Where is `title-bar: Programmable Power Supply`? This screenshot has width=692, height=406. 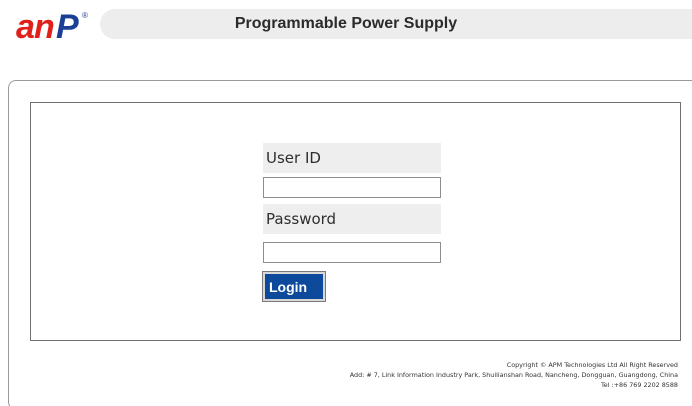
title-bar: Programmable Power Supply is located at coordinates (396, 24).